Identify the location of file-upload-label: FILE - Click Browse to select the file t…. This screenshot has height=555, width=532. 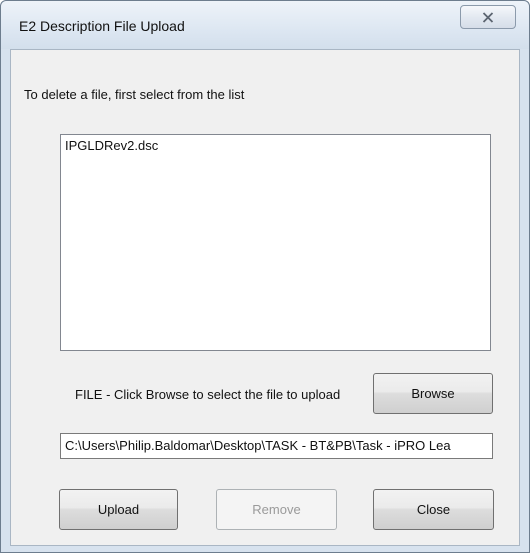
(208, 394).